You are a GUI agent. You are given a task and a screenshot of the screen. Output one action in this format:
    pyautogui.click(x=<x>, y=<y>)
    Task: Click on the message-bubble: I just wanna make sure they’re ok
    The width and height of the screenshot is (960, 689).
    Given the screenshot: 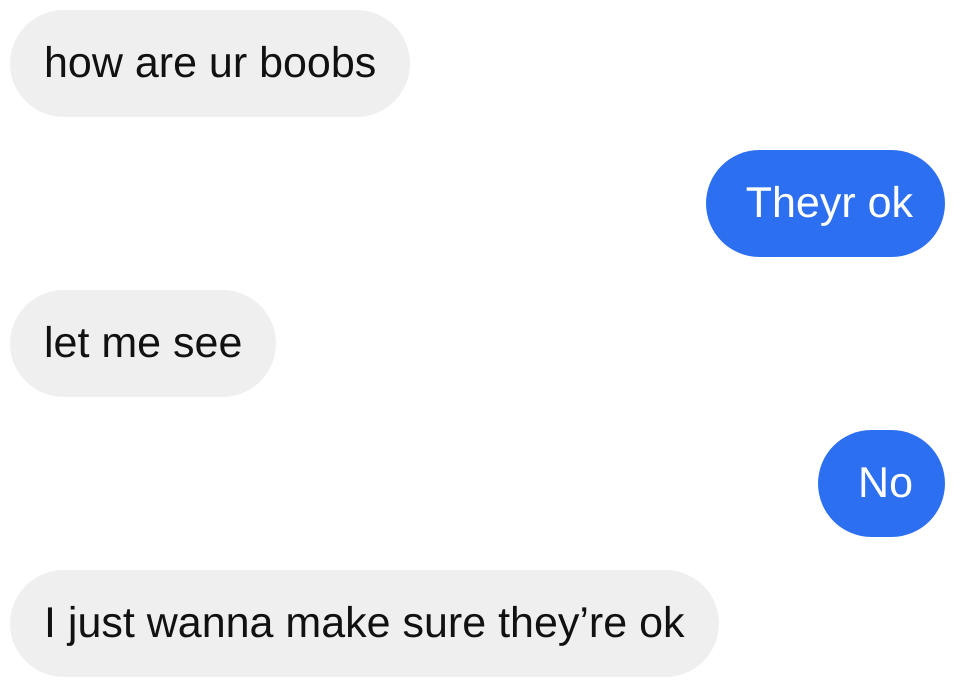 What is the action you would take?
    pyautogui.click(x=364, y=623)
    